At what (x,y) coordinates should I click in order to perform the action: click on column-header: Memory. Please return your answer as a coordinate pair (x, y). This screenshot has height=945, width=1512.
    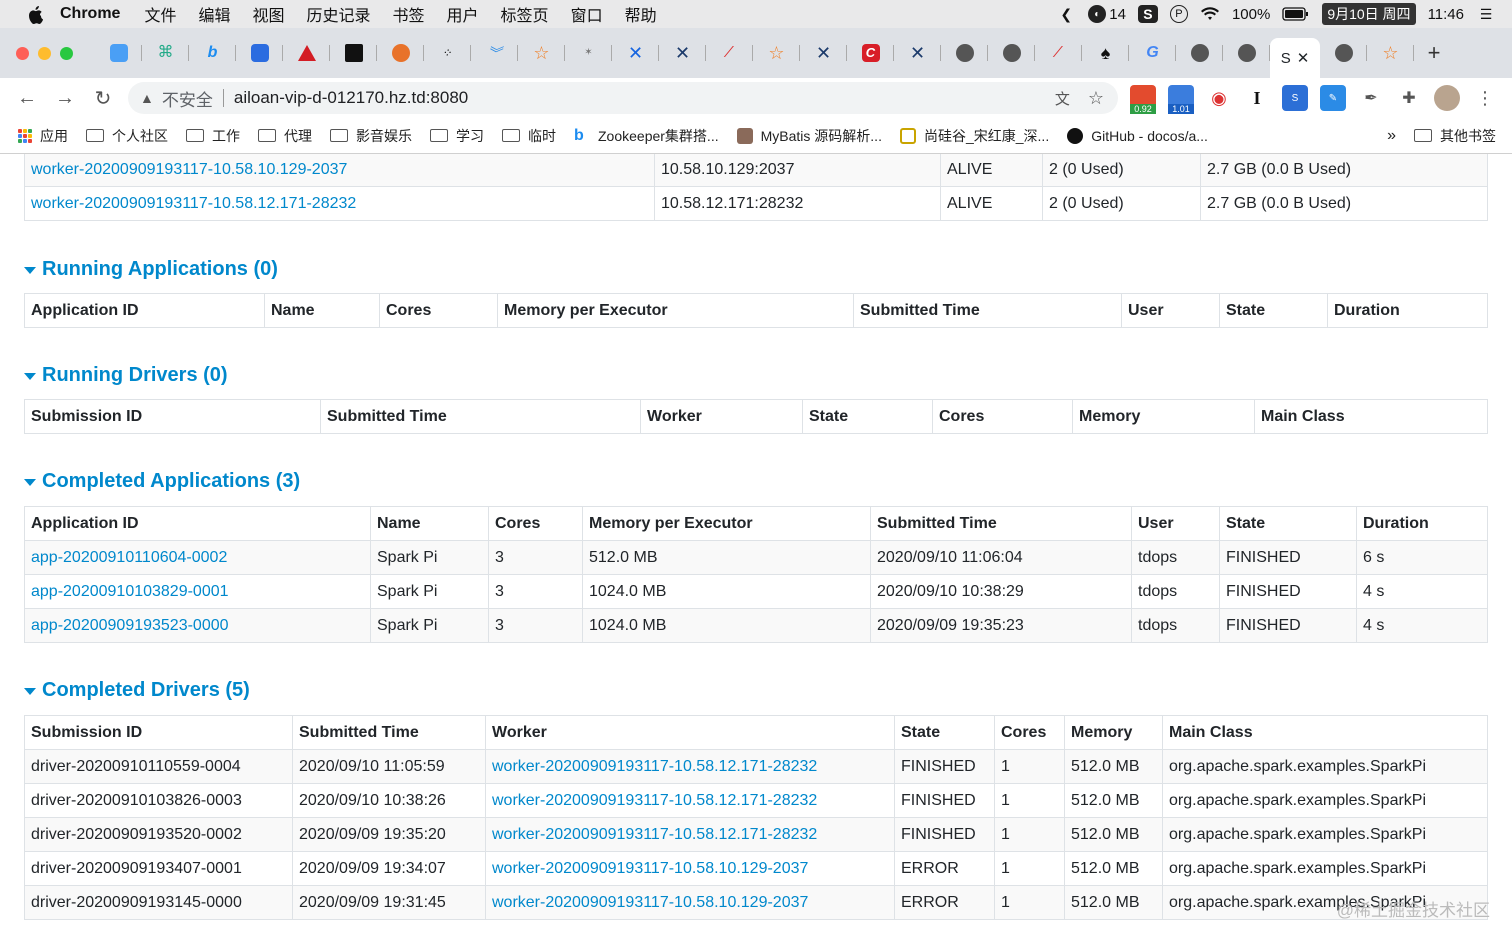
    Looking at the image, I should click on (1113, 732).